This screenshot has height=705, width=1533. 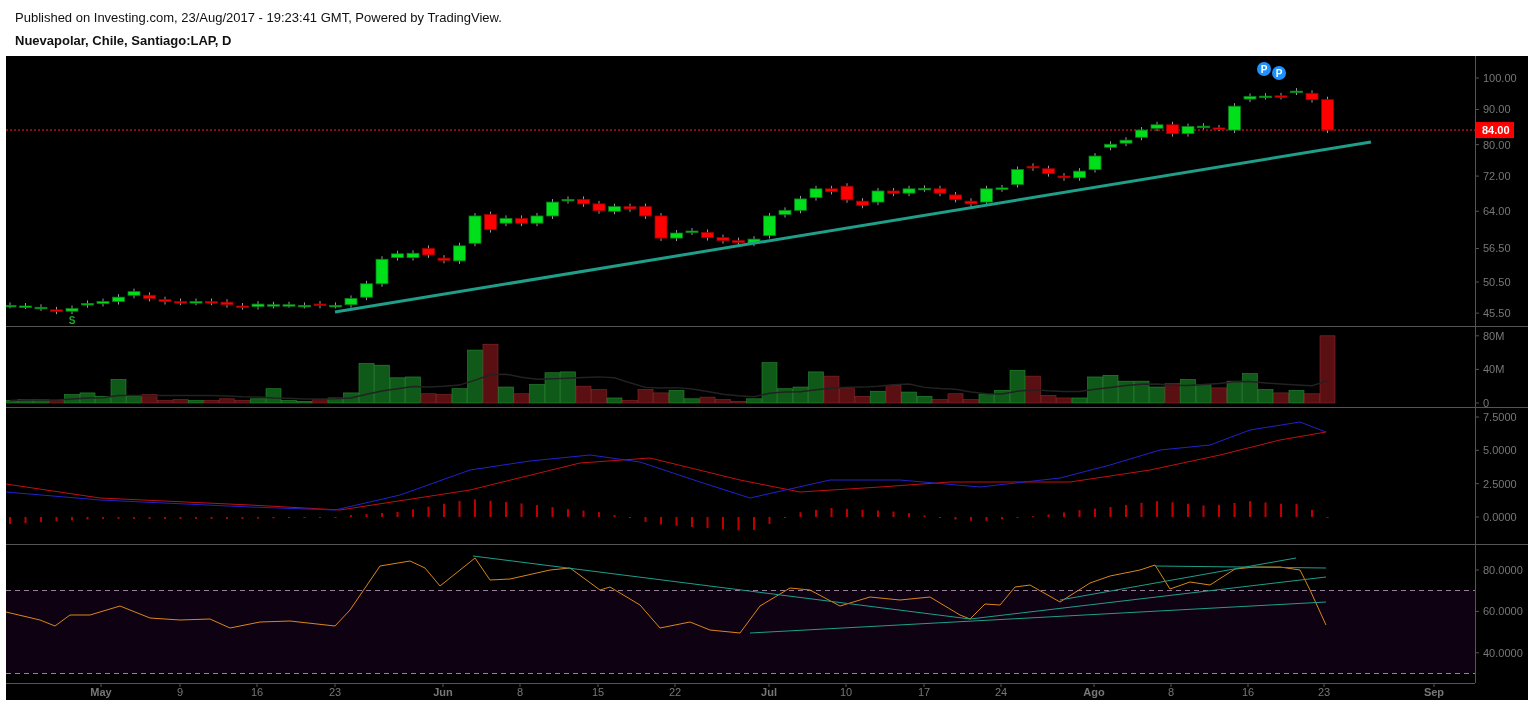 What do you see at coordinates (1503, 652) in the screenshot?
I see `axis-label: 40.0000` at bounding box center [1503, 652].